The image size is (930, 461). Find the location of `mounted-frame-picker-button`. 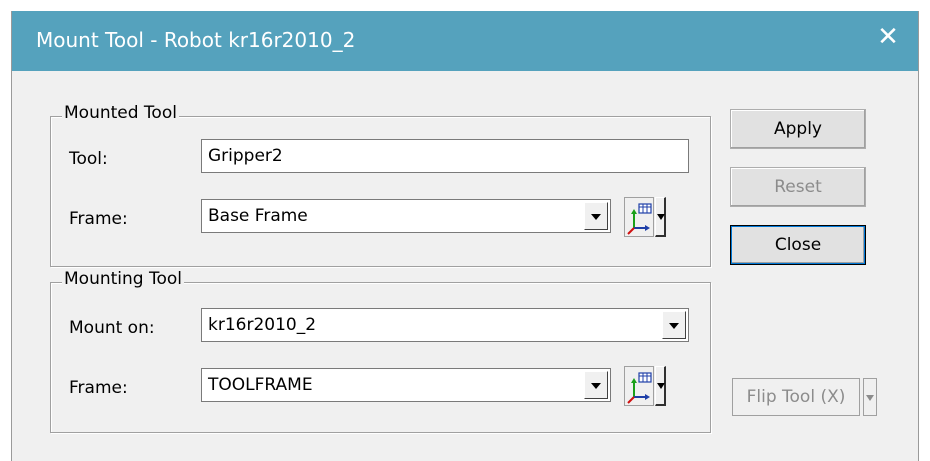

mounted-frame-picker-button is located at coordinates (645, 217).